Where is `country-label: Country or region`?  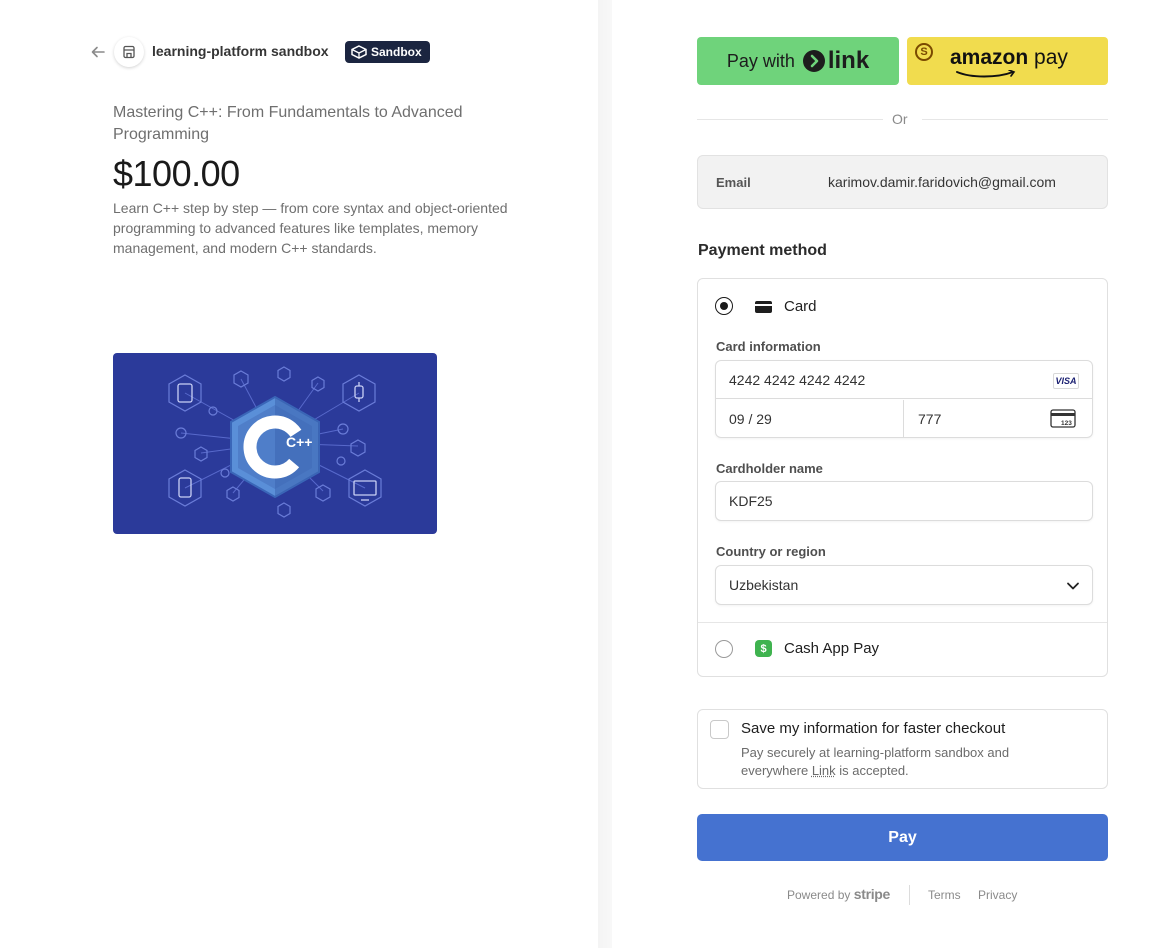
country-label: Country or region is located at coordinates (771, 551).